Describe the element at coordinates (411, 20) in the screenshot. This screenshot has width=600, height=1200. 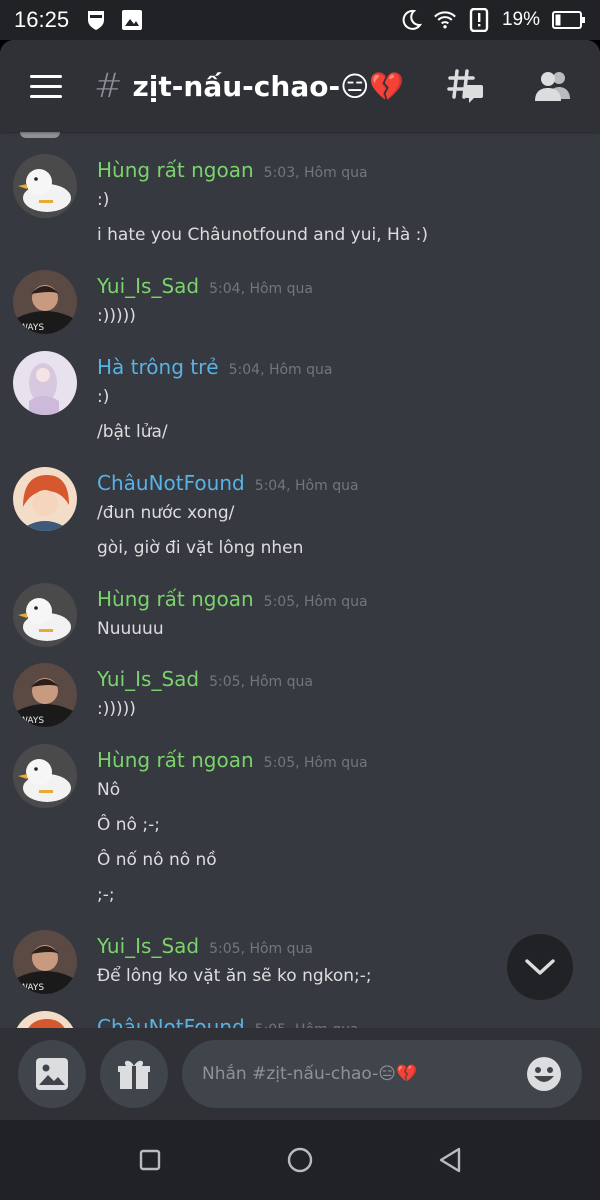
I see `moon-icon` at that location.